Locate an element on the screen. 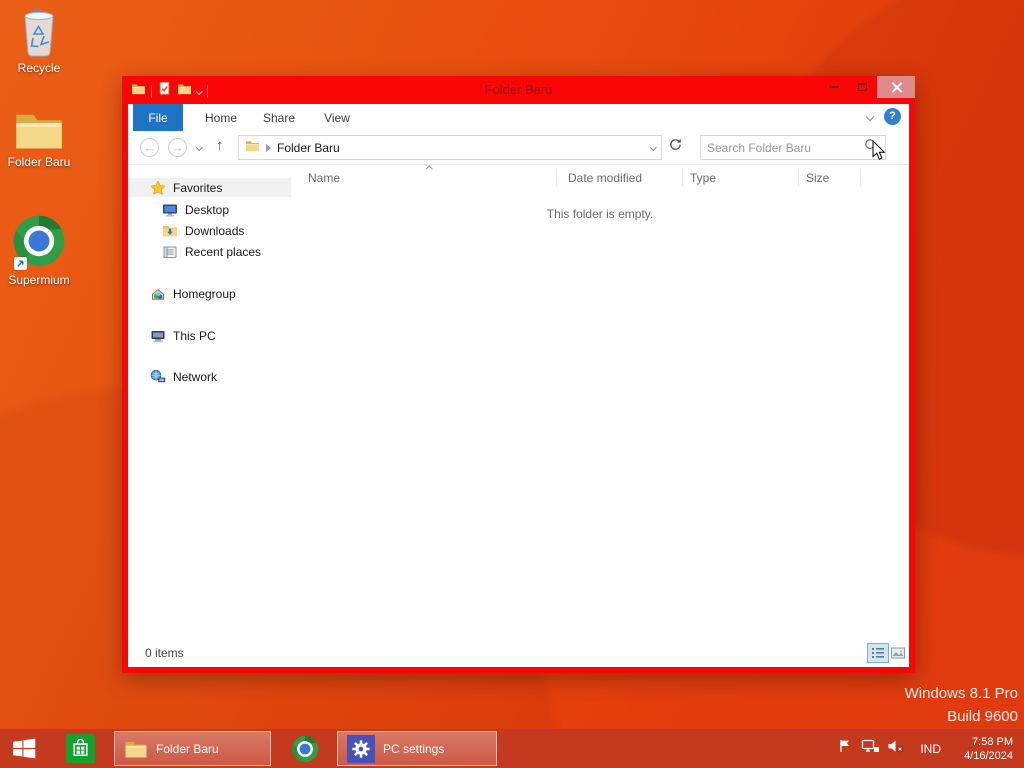 This screenshot has height=768, width=1024. taskbar-supermium-button is located at coordinates (305, 748).